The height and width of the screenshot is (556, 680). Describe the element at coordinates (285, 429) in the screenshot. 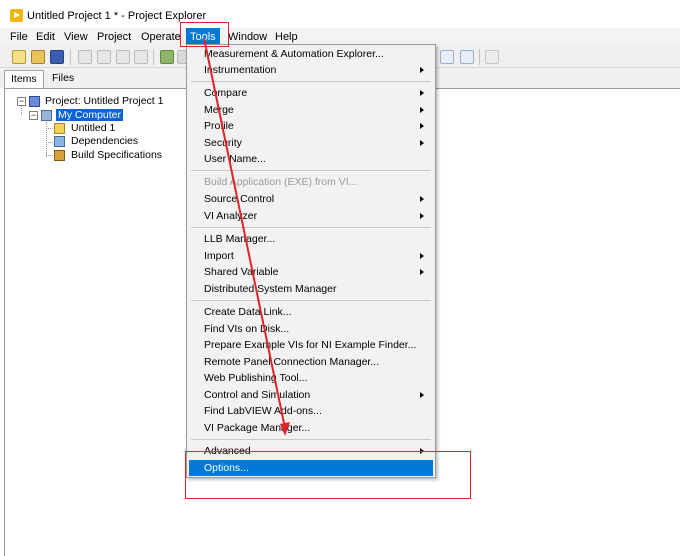

I see `annotation-arrowhead` at that location.